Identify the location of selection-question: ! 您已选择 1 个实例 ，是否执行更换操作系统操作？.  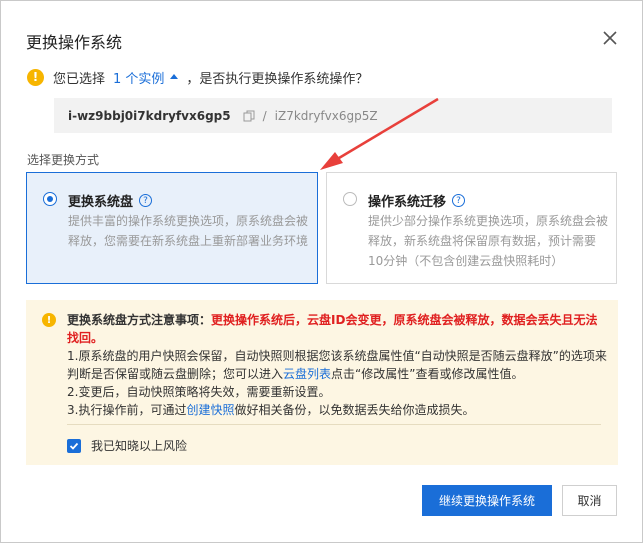
(197, 77).